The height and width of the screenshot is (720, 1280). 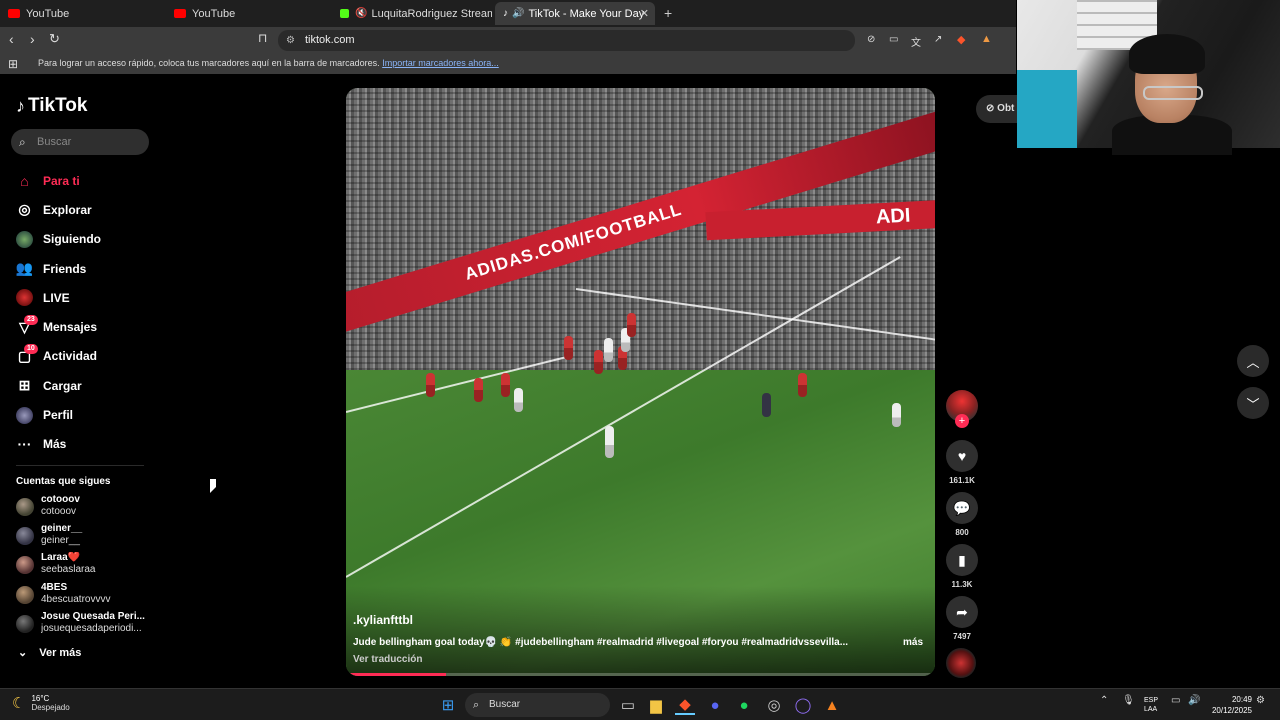 I want to click on tray-expand-icon: ⌃, so click(x=1104, y=700).